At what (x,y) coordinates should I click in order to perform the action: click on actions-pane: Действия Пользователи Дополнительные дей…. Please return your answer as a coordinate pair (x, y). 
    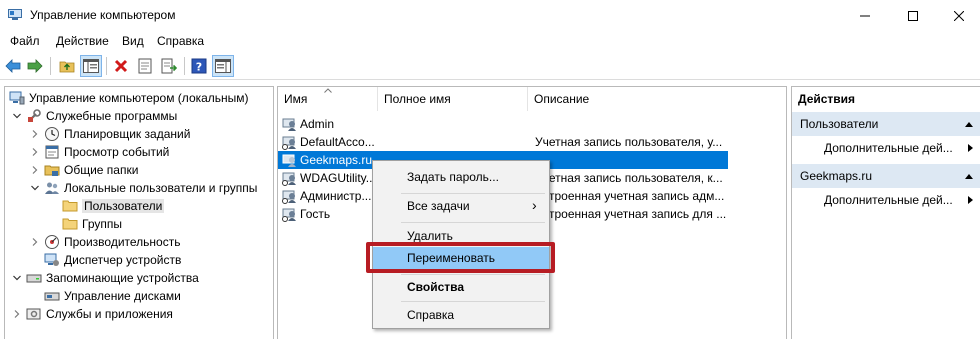
    Looking at the image, I should click on (885, 212).